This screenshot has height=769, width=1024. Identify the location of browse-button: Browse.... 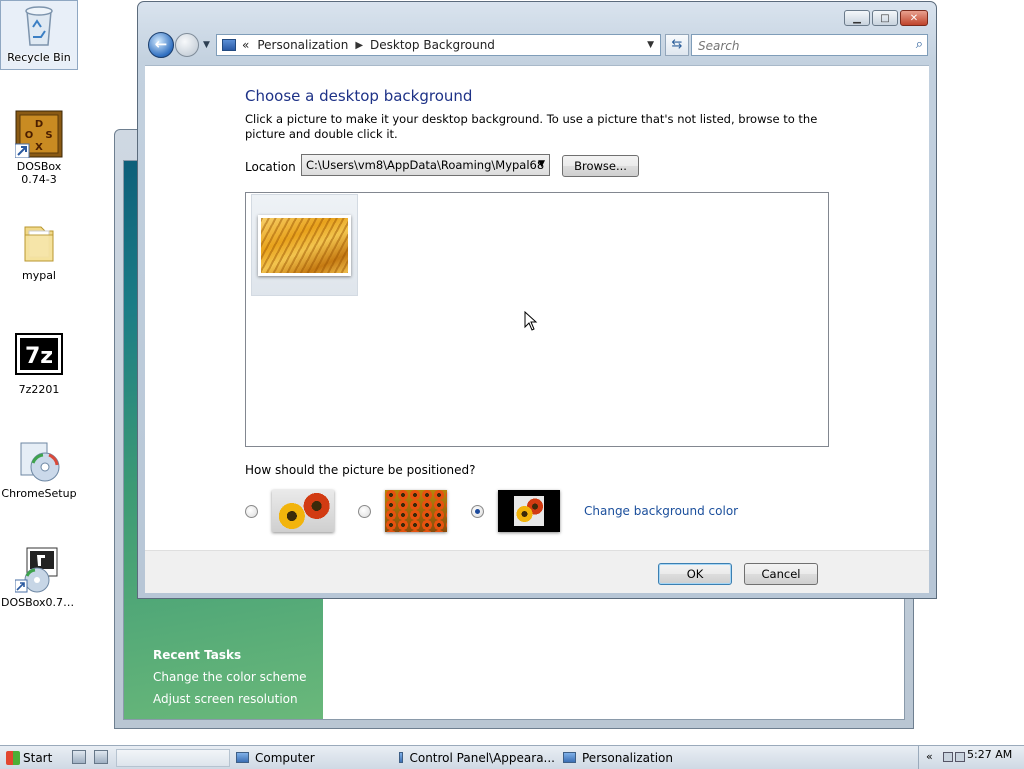
(600, 166).